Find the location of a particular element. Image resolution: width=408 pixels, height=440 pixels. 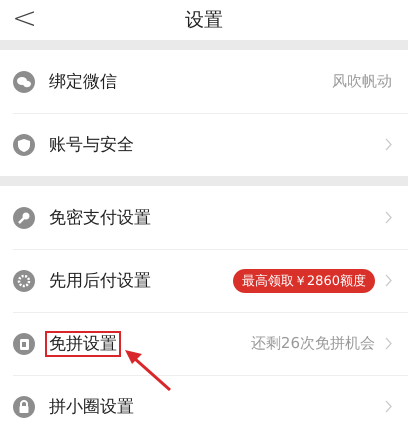

setting-label: 免拼设置 is located at coordinates (83, 343).